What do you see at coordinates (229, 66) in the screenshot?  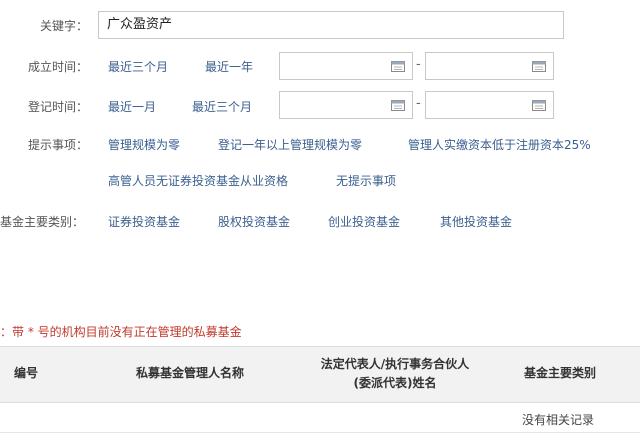 I see `established-option-1year: 最近一年` at bounding box center [229, 66].